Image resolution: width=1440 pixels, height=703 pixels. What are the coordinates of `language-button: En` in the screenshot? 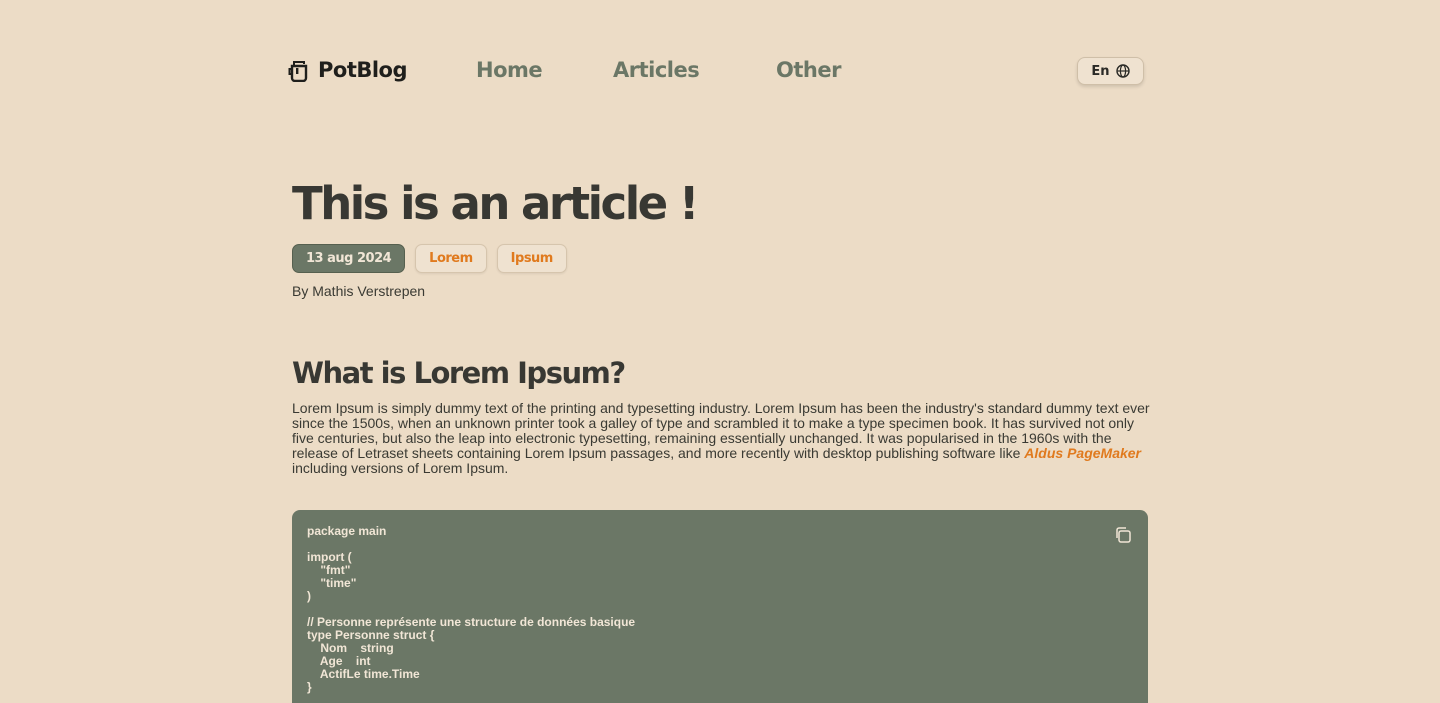 It's located at (1110, 71).